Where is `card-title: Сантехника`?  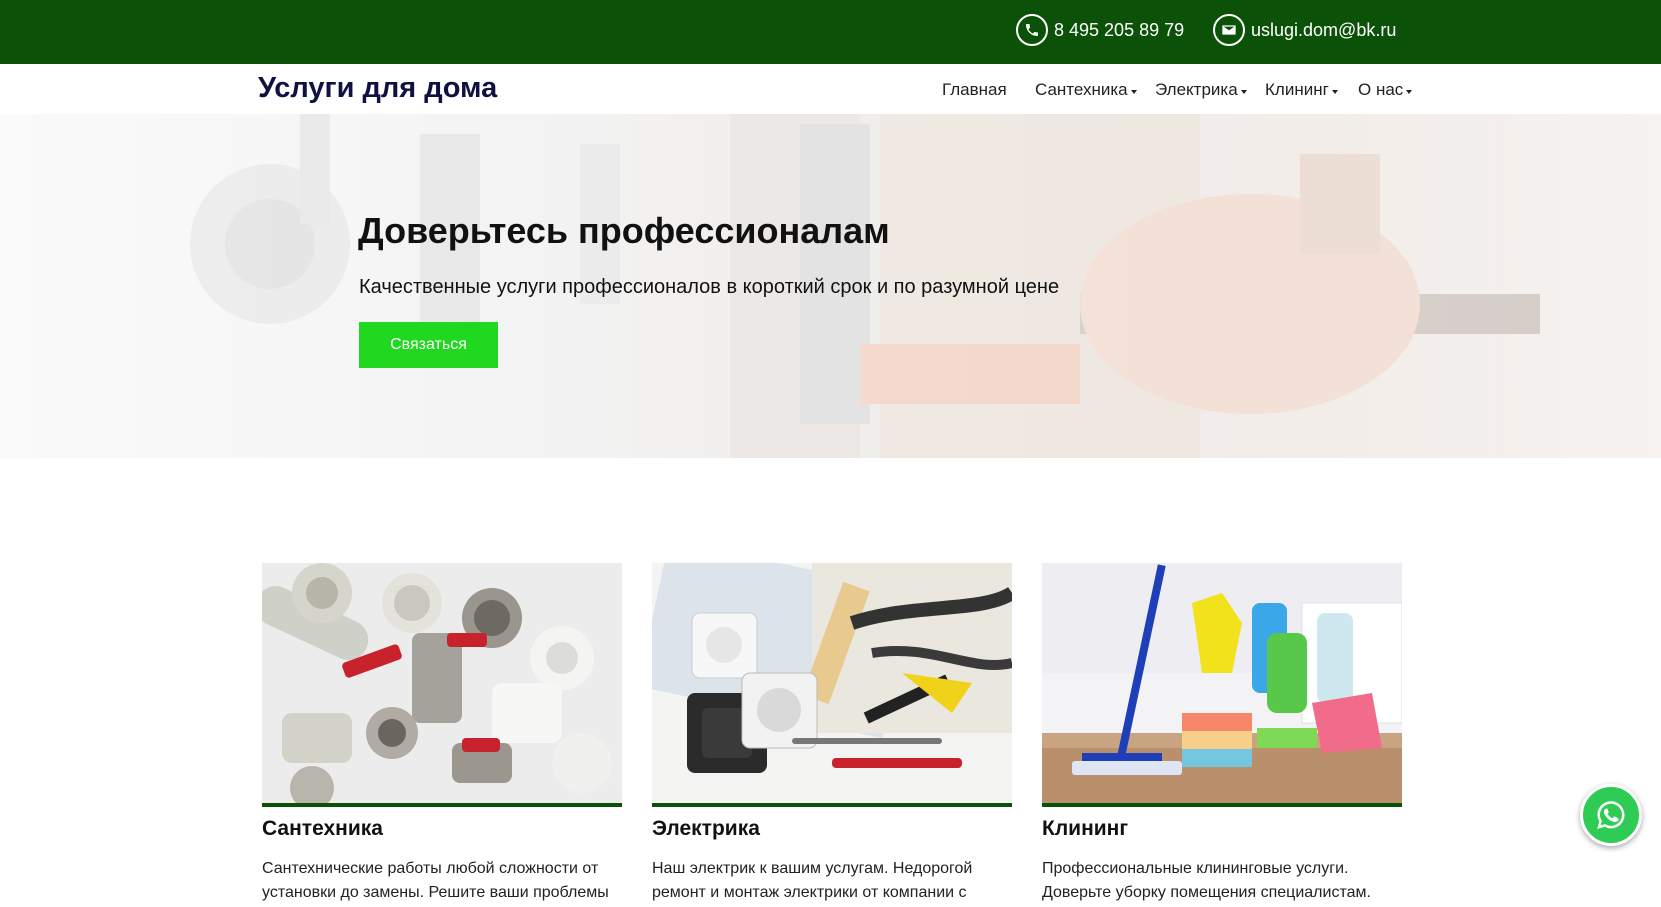 card-title: Сантехника is located at coordinates (442, 829).